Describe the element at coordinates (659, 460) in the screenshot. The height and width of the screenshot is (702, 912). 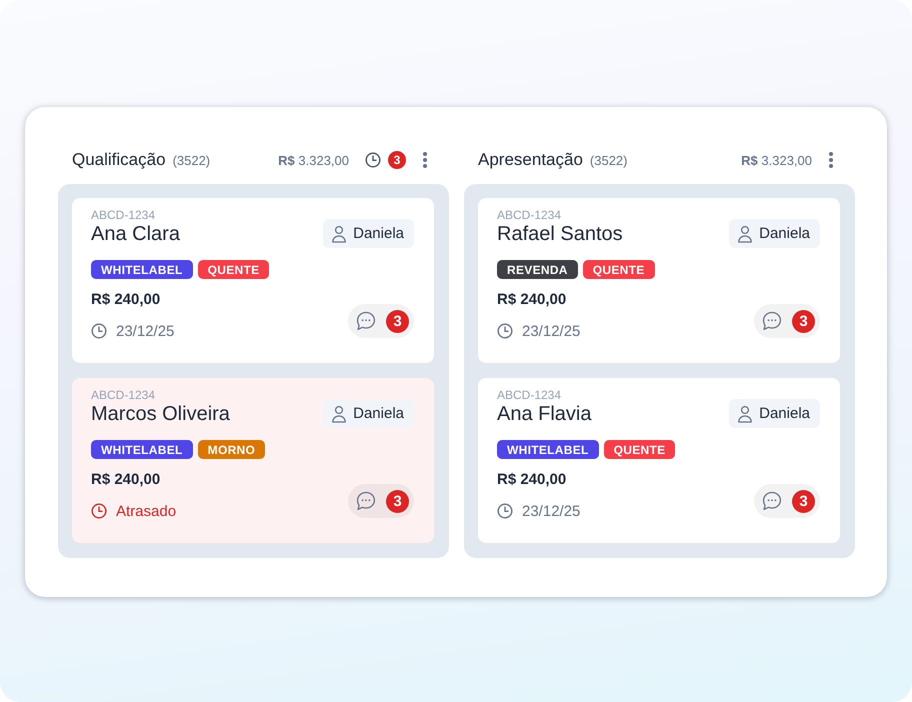
I see `deal-card: ABCD-1234 Ana Flavia Daniela WHITELABEL QUENTE R$ 240,00 23/12/25 3` at that location.